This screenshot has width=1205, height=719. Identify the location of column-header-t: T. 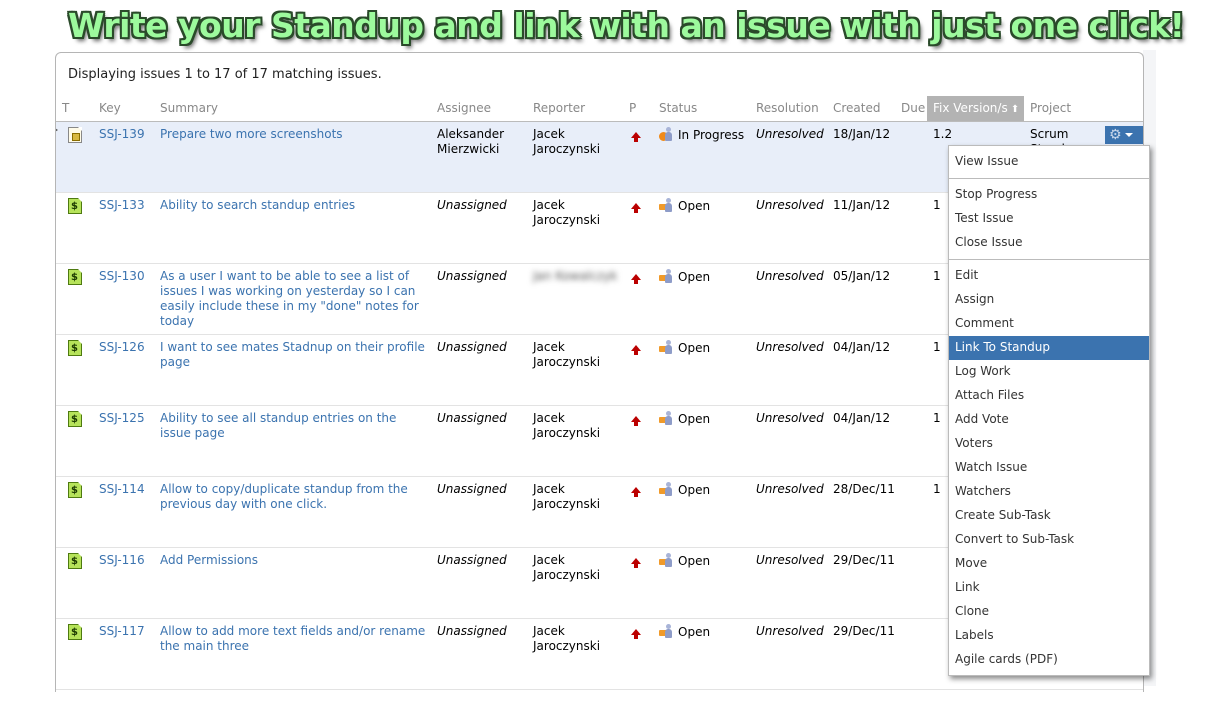
(74, 109).